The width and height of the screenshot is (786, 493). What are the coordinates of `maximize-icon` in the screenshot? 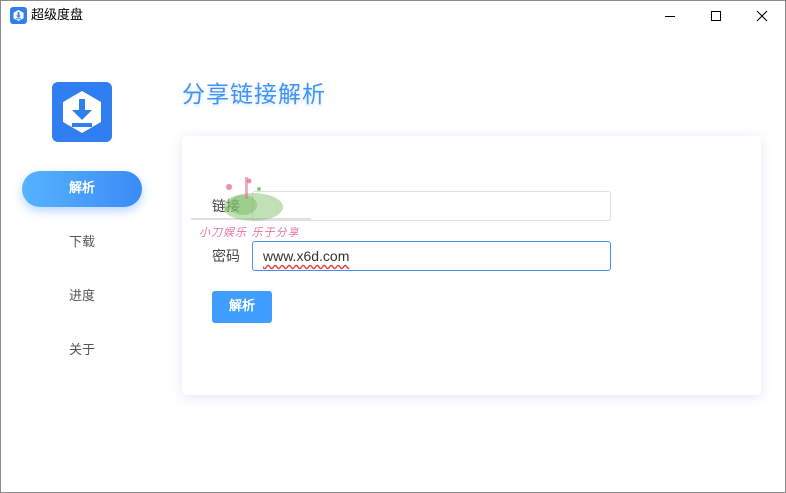 It's located at (716, 16).